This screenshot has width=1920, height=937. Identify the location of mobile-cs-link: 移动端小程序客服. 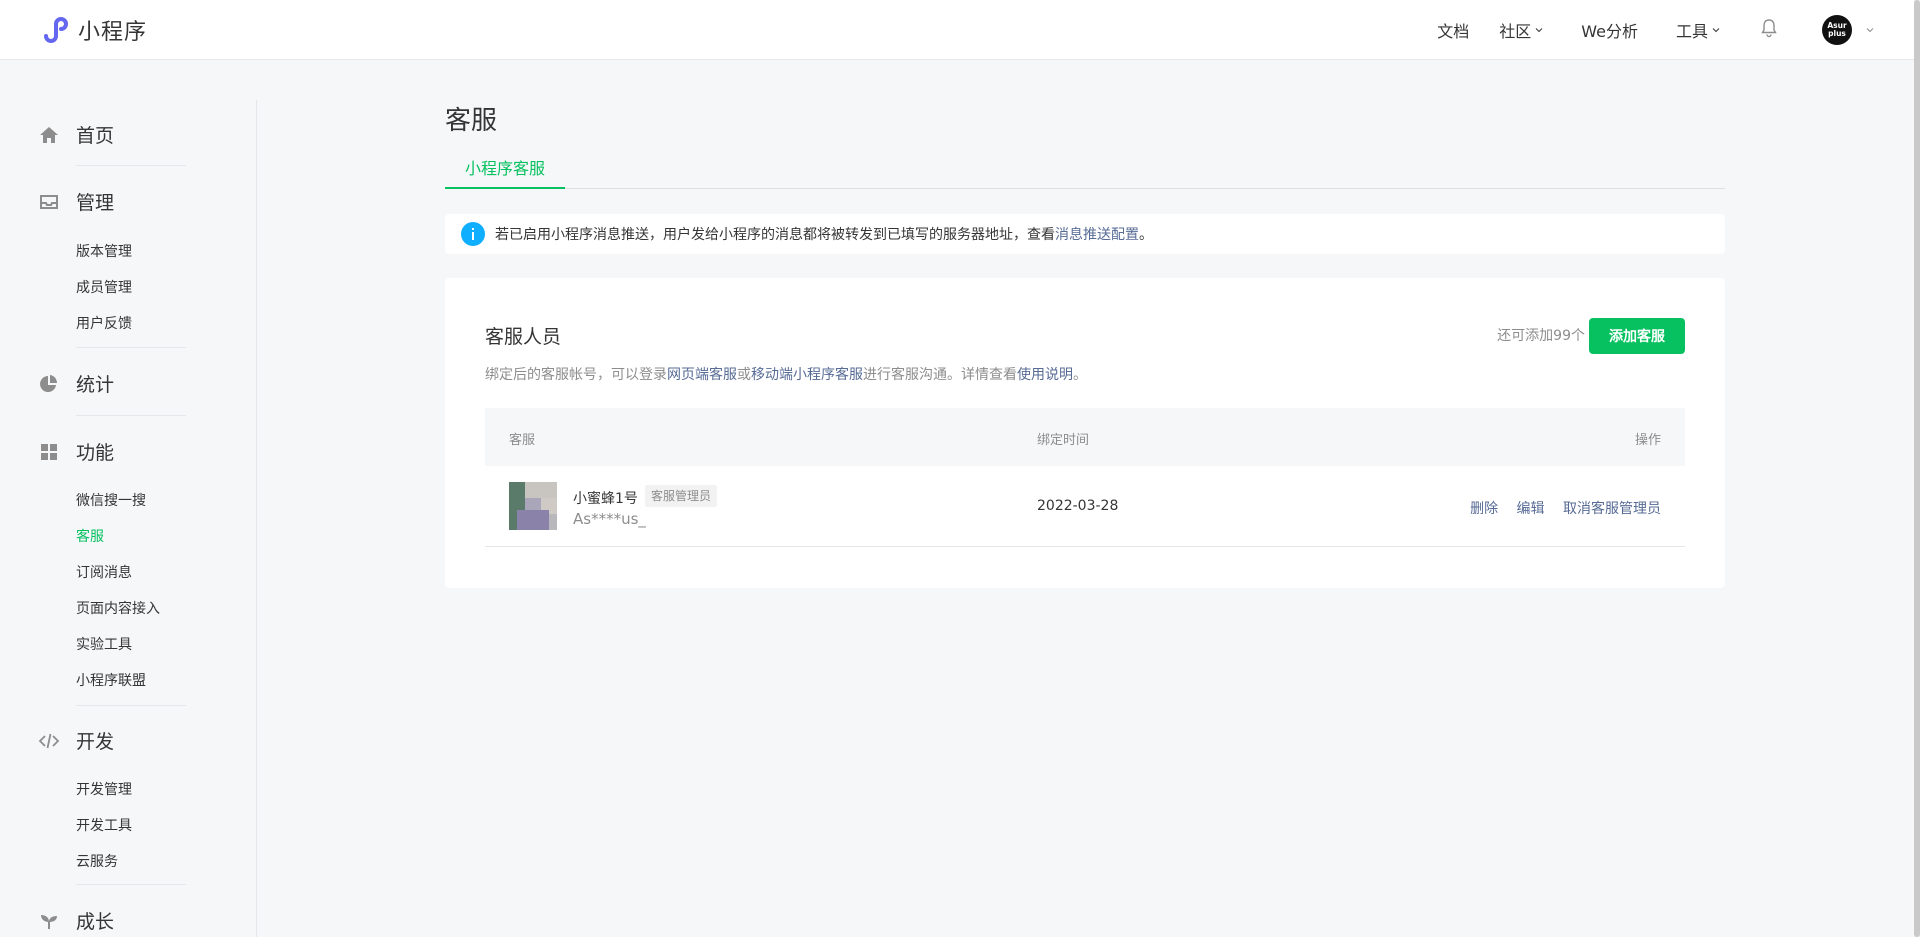
(807, 375).